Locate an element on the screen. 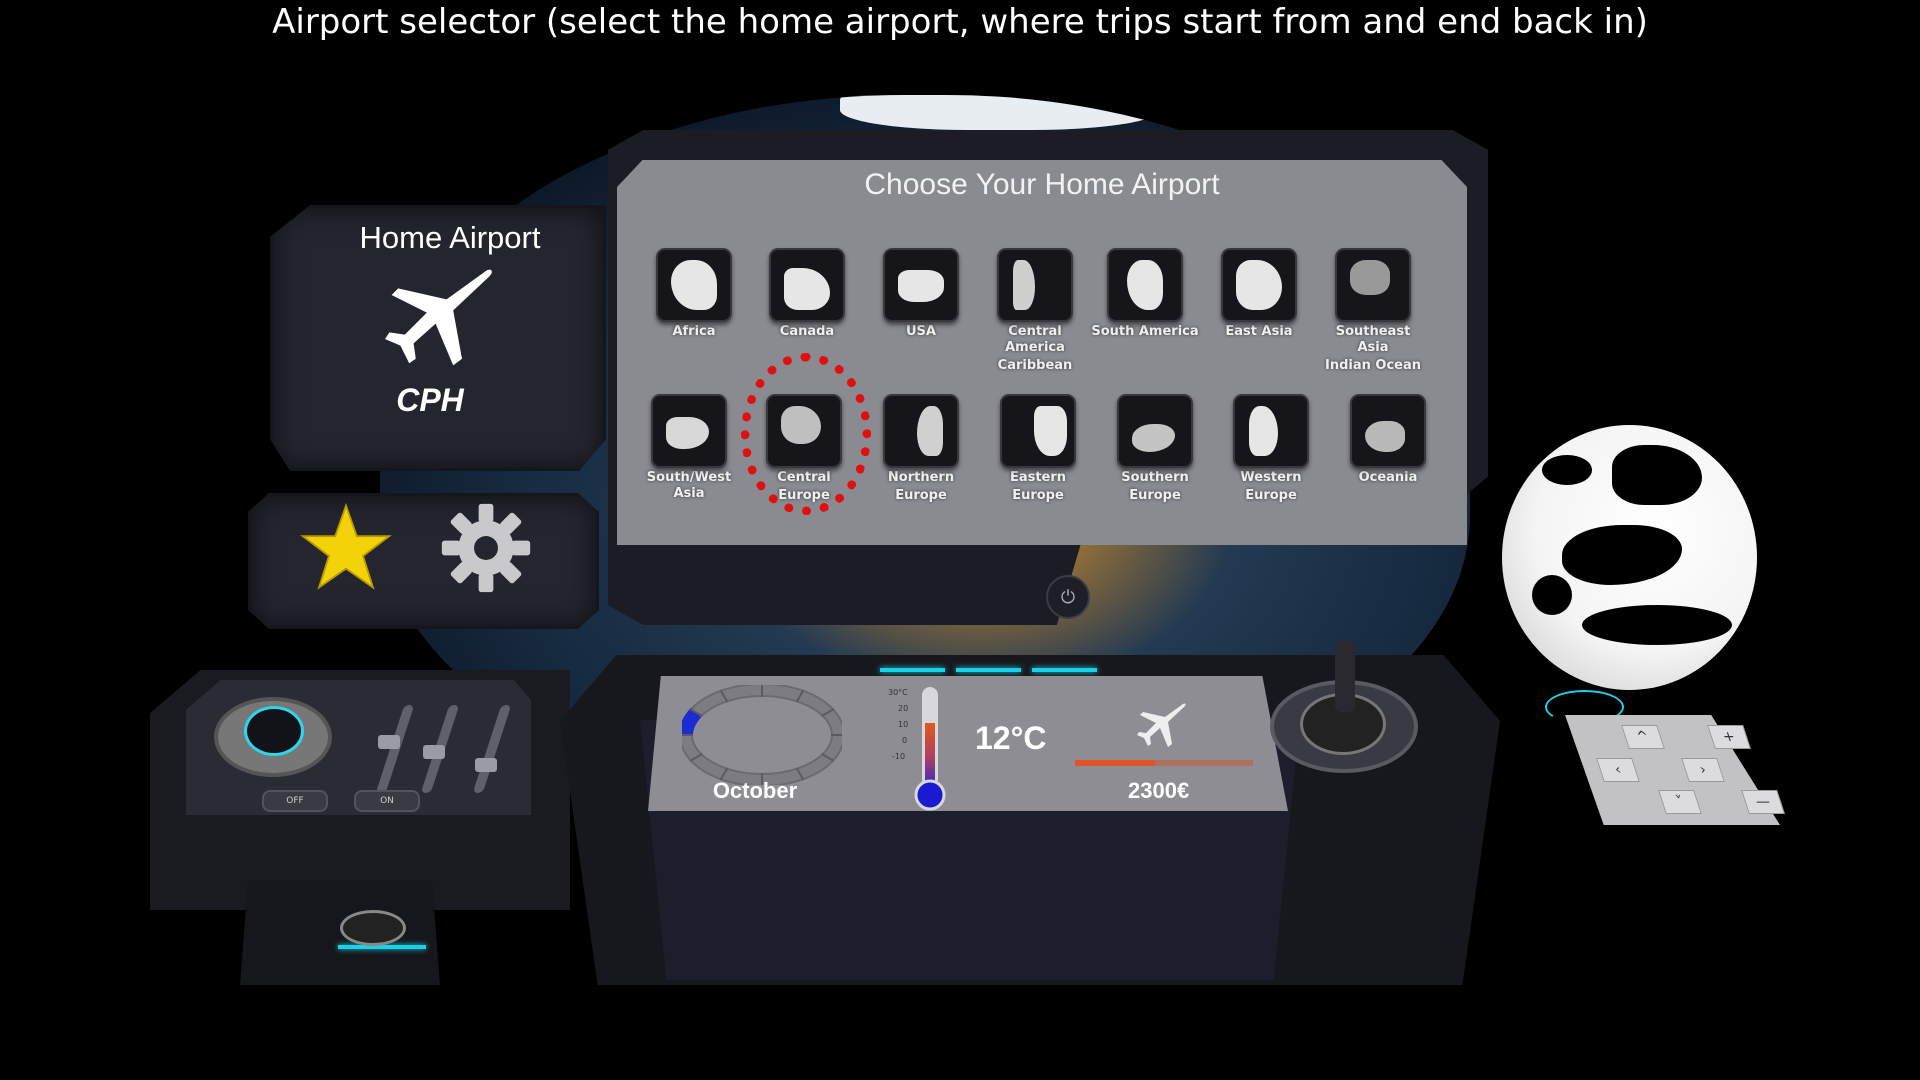 The height and width of the screenshot is (1080, 1920). key-up: ^ is located at coordinates (1643, 737).